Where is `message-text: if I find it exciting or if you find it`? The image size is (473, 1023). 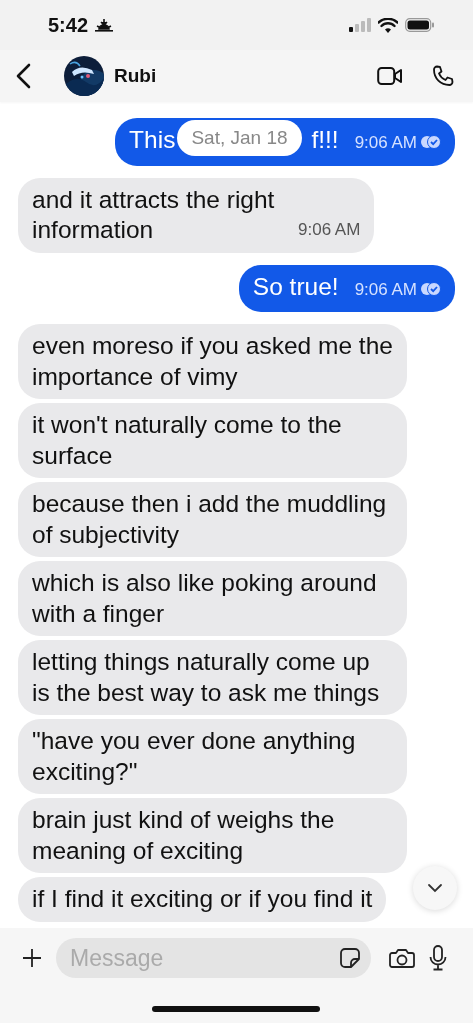
message-text: if I find it exciting or if you find it is located at coordinates (202, 898).